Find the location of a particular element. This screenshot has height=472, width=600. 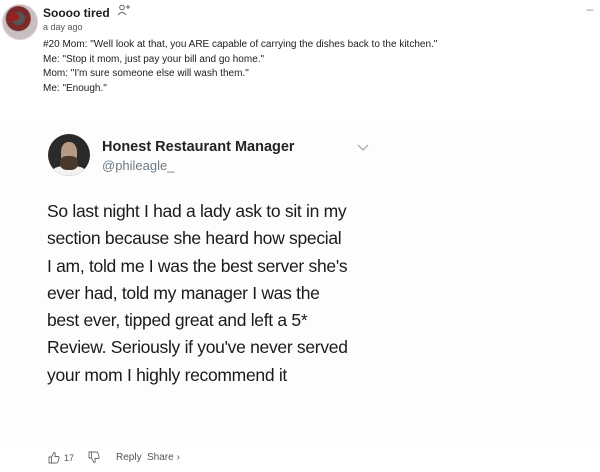

thumbs-down-icon is located at coordinates (94, 457).